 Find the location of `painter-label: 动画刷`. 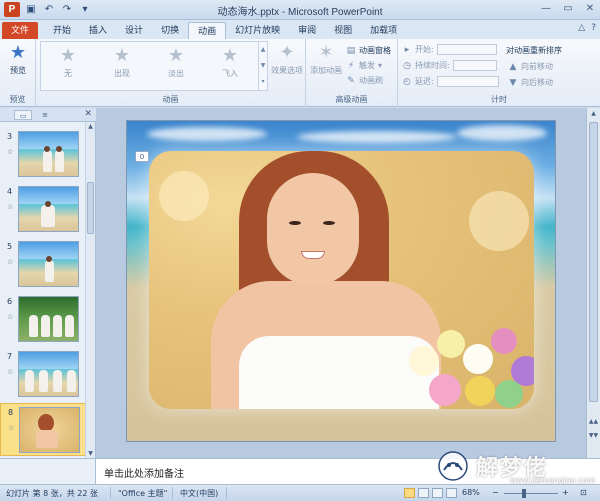

painter-label: 动画刷 is located at coordinates (371, 80).